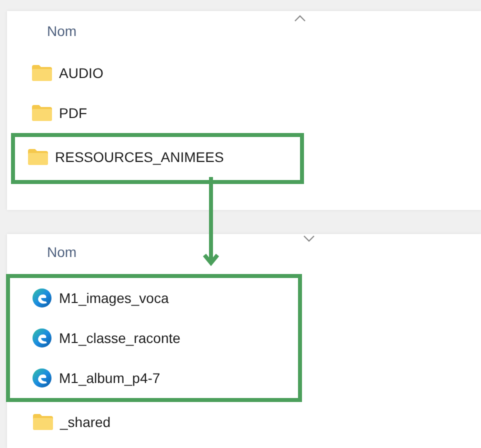  Describe the element at coordinates (119, 338) in the screenshot. I see `file-name: M1_classe_raconte` at that location.